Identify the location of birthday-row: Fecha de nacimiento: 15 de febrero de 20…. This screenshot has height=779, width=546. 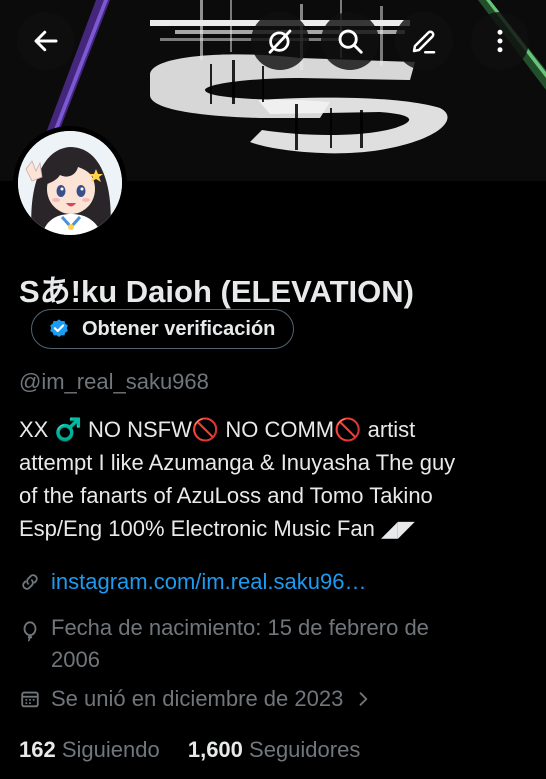
(224, 644).